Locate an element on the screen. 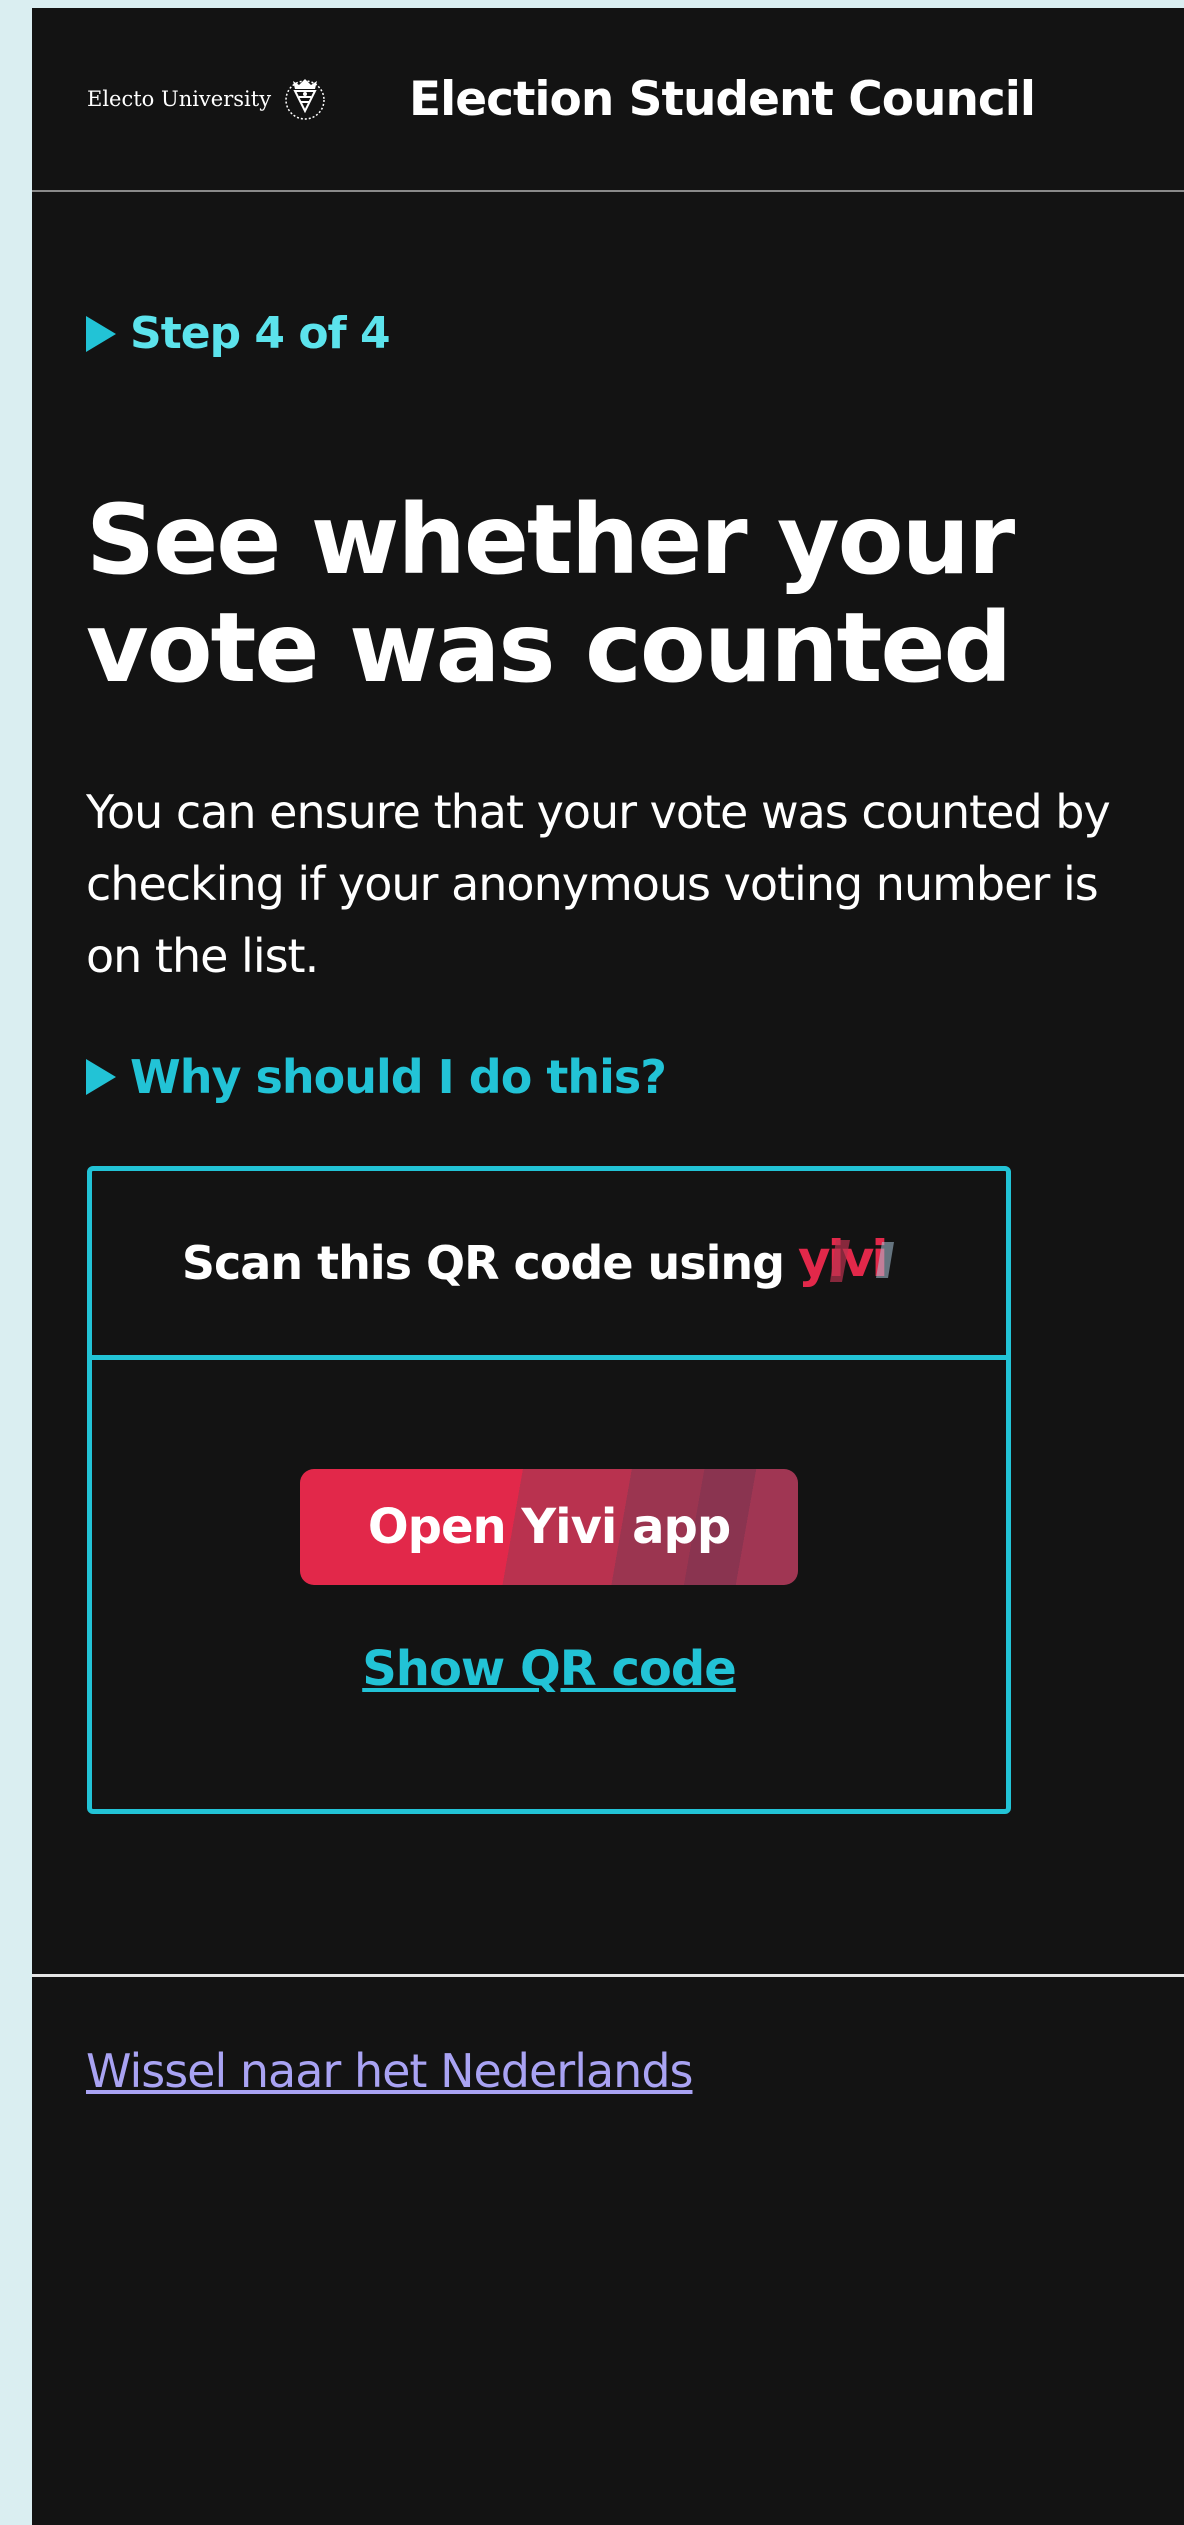 The height and width of the screenshot is (2525, 1184). show-qr-code-link: Show QR code is located at coordinates (549, 1669).